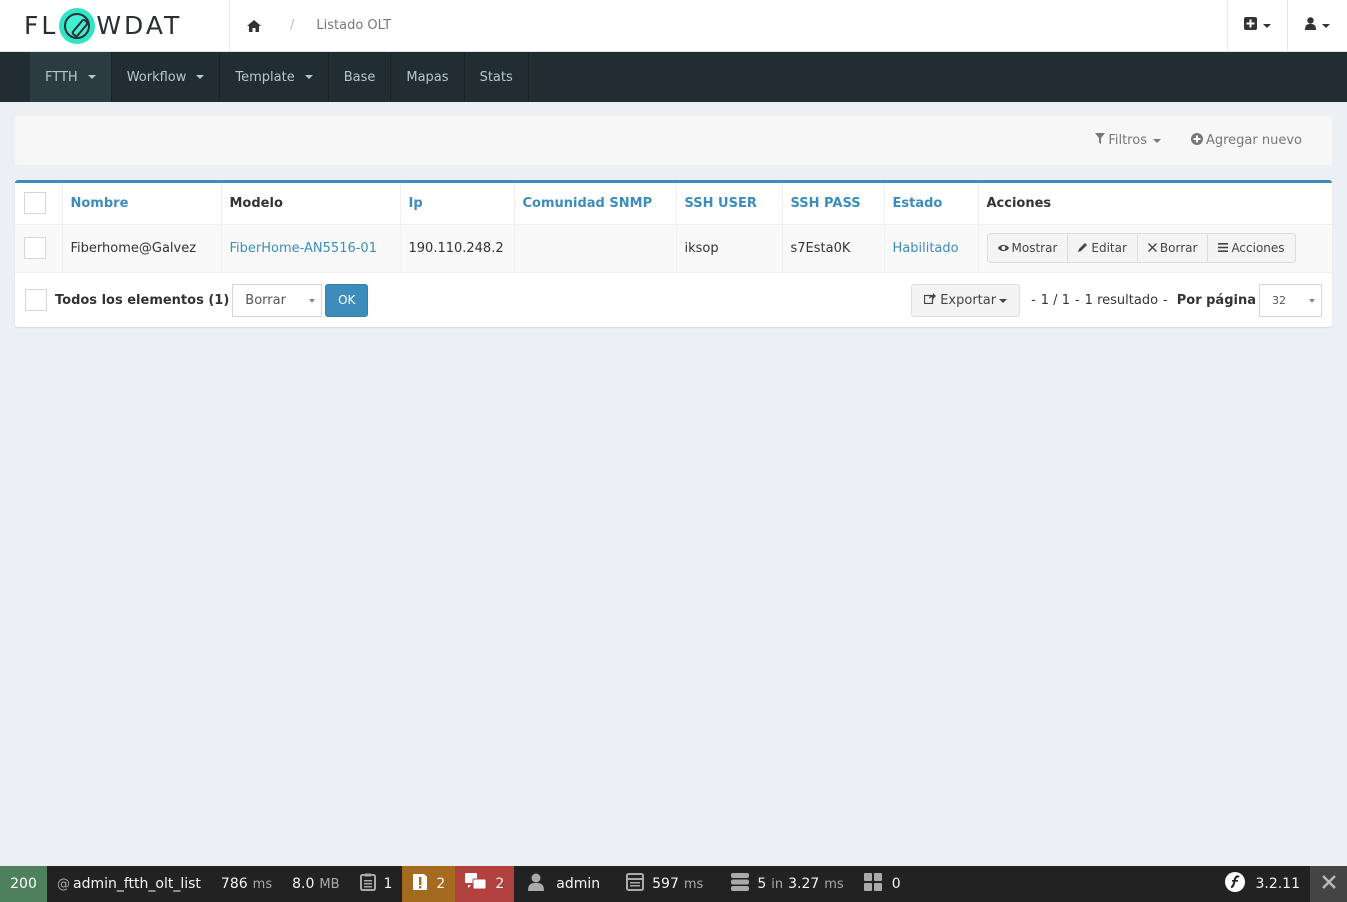 The image size is (1347, 902). I want to click on cell-estado: Habilitado, so click(931, 248).